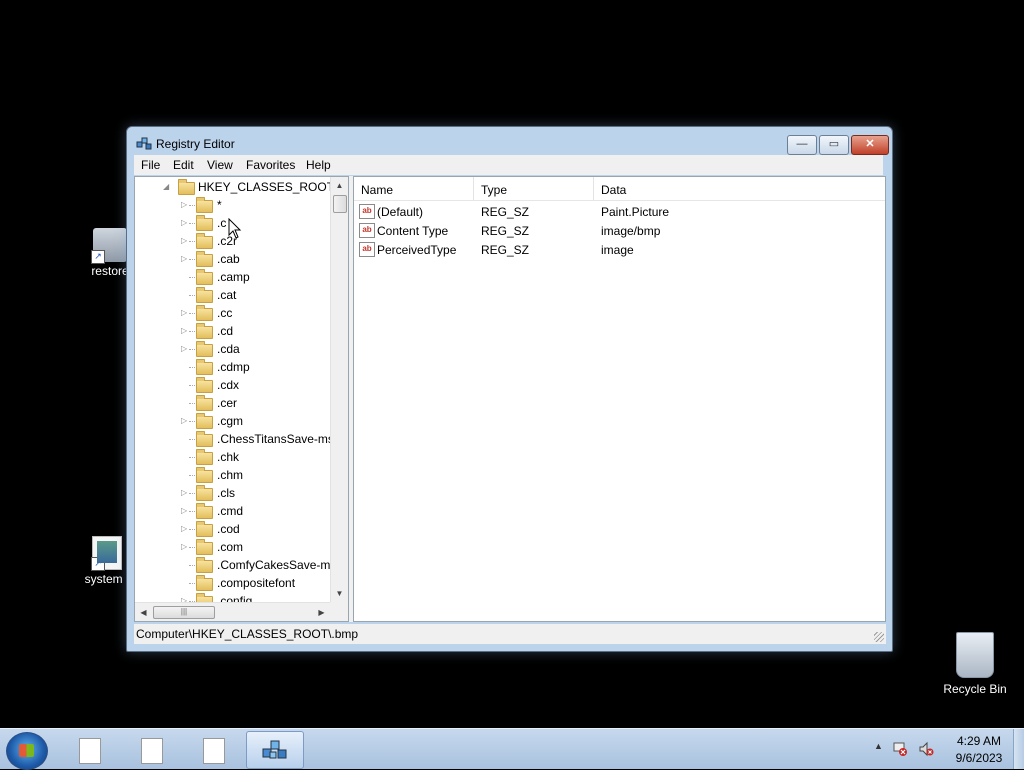  I want to click on value-row: ab Content Type REG_SZ image/bmp, so click(619, 230).